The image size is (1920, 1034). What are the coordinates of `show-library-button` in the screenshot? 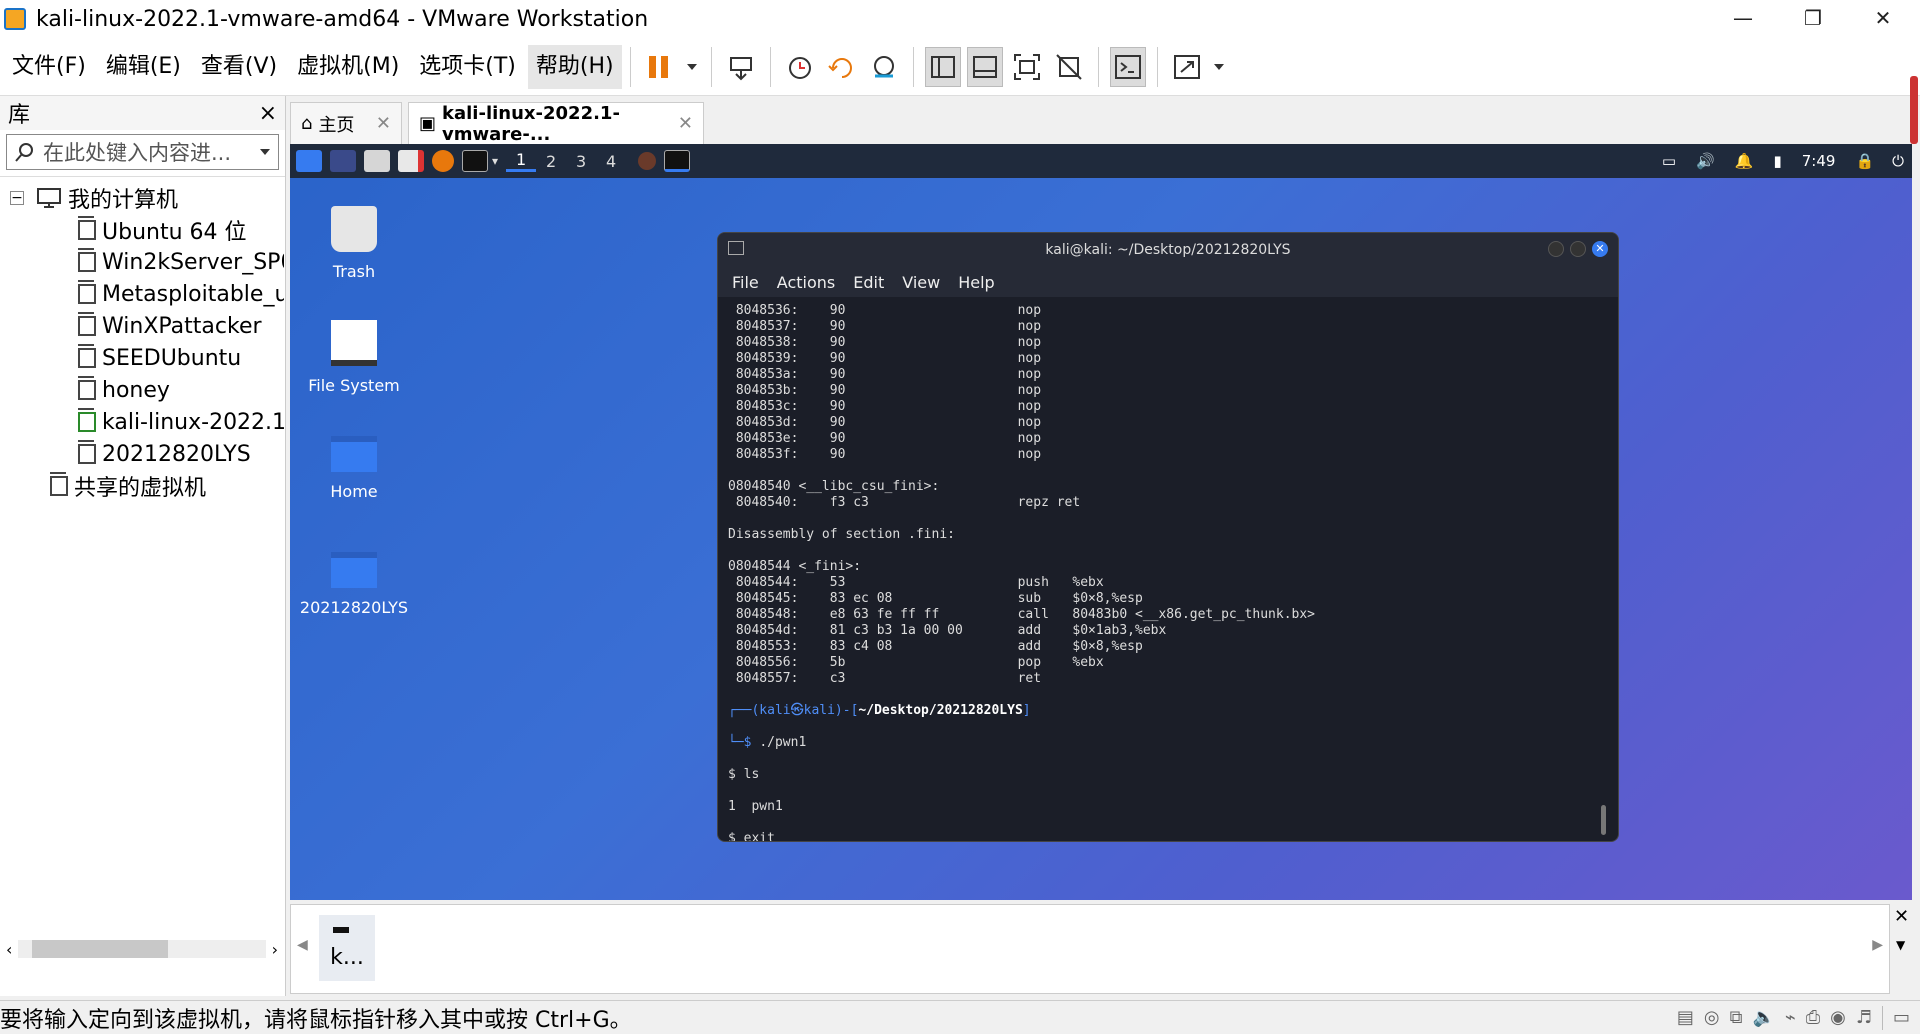 It's located at (942, 66).